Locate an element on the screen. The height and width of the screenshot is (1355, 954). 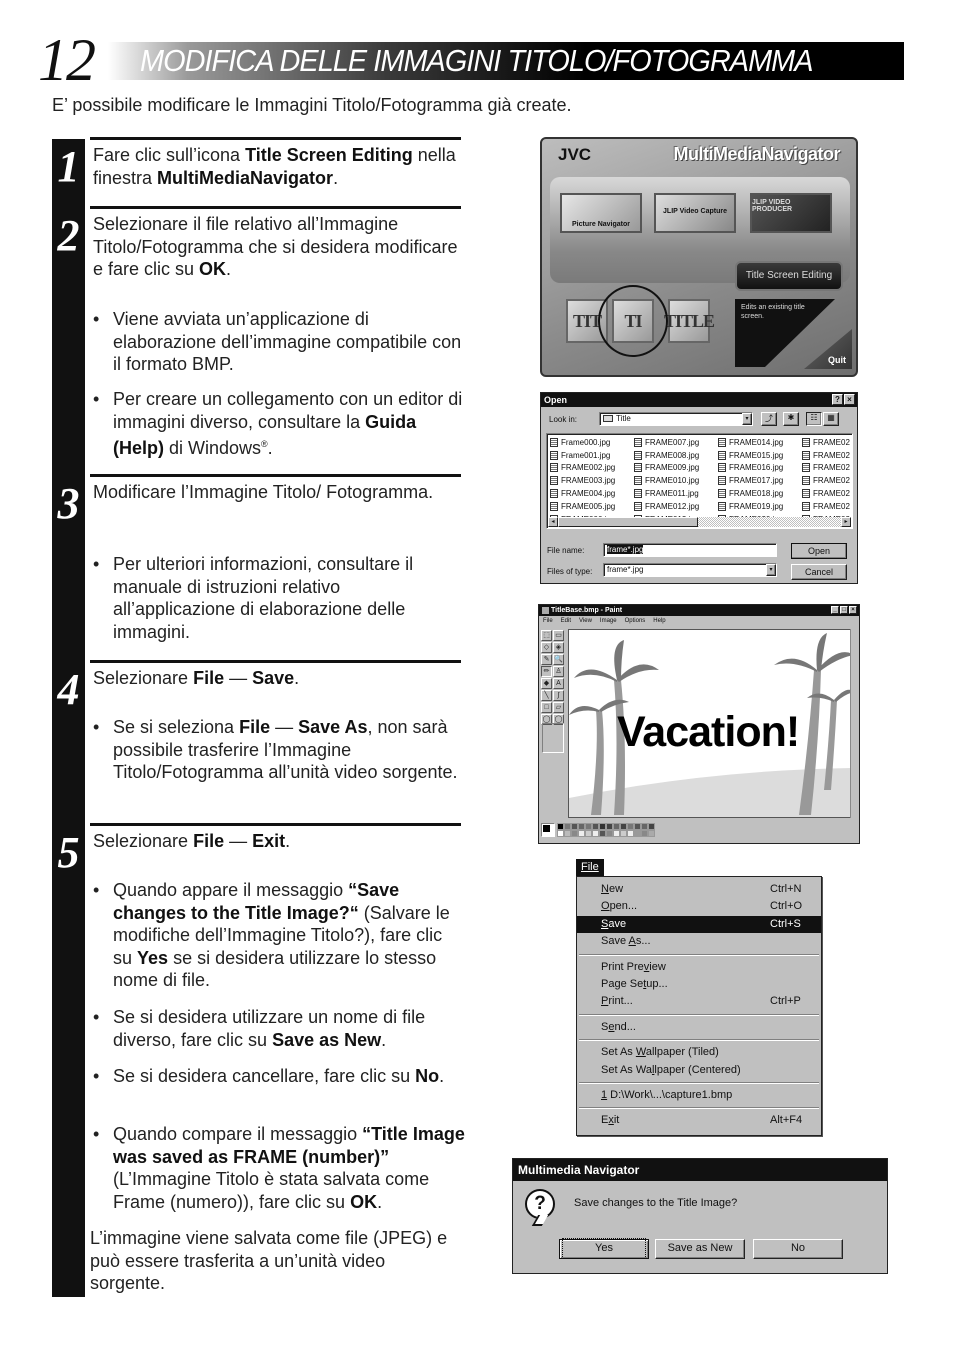
yes-button: Yes is located at coordinates (604, 1248).